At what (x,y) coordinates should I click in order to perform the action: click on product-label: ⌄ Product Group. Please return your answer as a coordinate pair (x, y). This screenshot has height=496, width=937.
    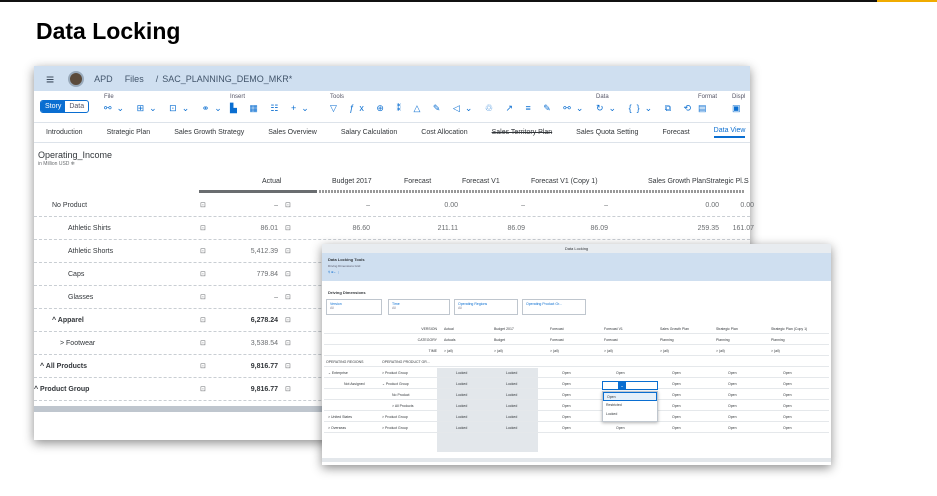
    Looking at the image, I should click on (395, 384).